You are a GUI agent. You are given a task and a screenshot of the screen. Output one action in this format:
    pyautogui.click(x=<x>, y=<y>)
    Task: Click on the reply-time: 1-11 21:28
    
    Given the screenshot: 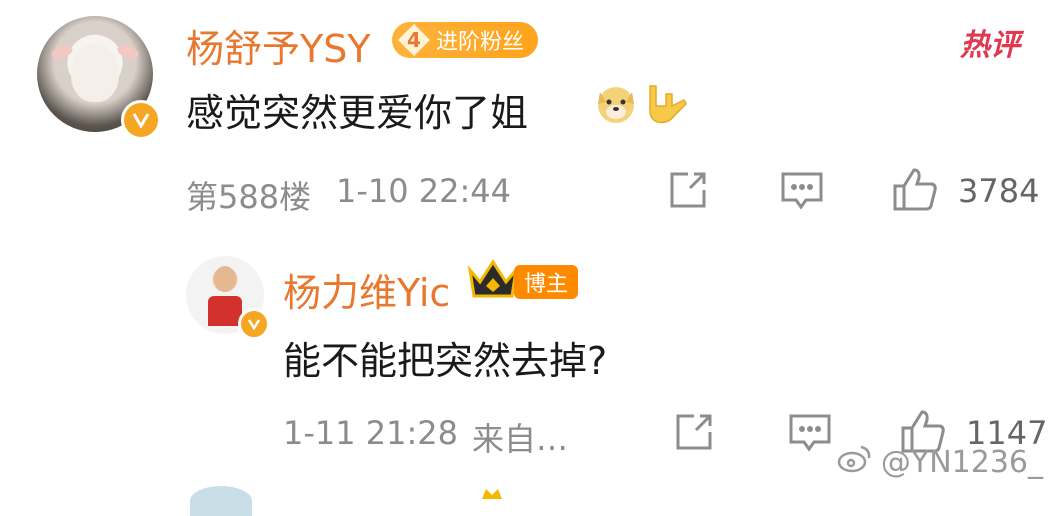 What is the action you would take?
    pyautogui.click(x=371, y=433)
    